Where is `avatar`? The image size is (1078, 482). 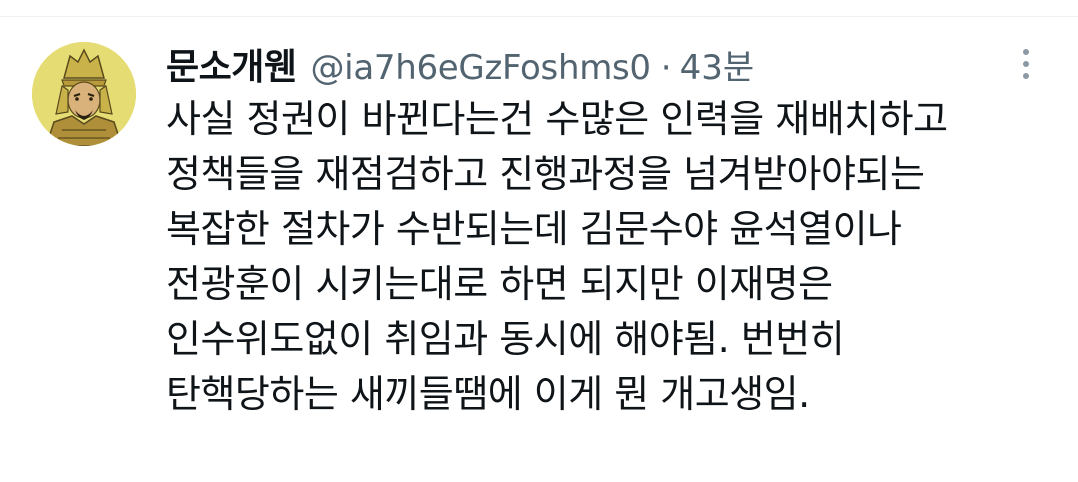
avatar is located at coordinates (84, 94).